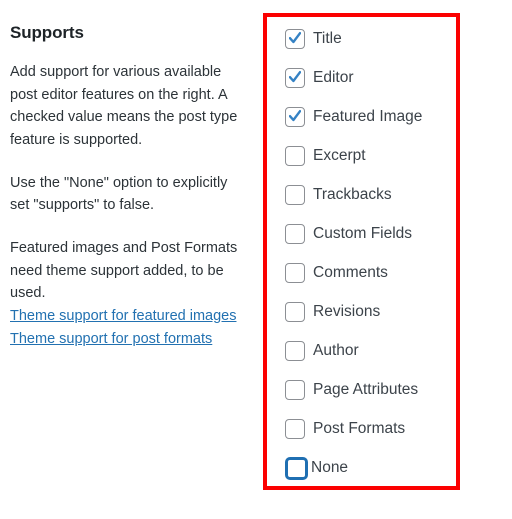 The width and height of the screenshot is (512, 519). What do you see at coordinates (370, 156) in the screenshot?
I see `checkbox-row-excerpt: Excerpt` at bounding box center [370, 156].